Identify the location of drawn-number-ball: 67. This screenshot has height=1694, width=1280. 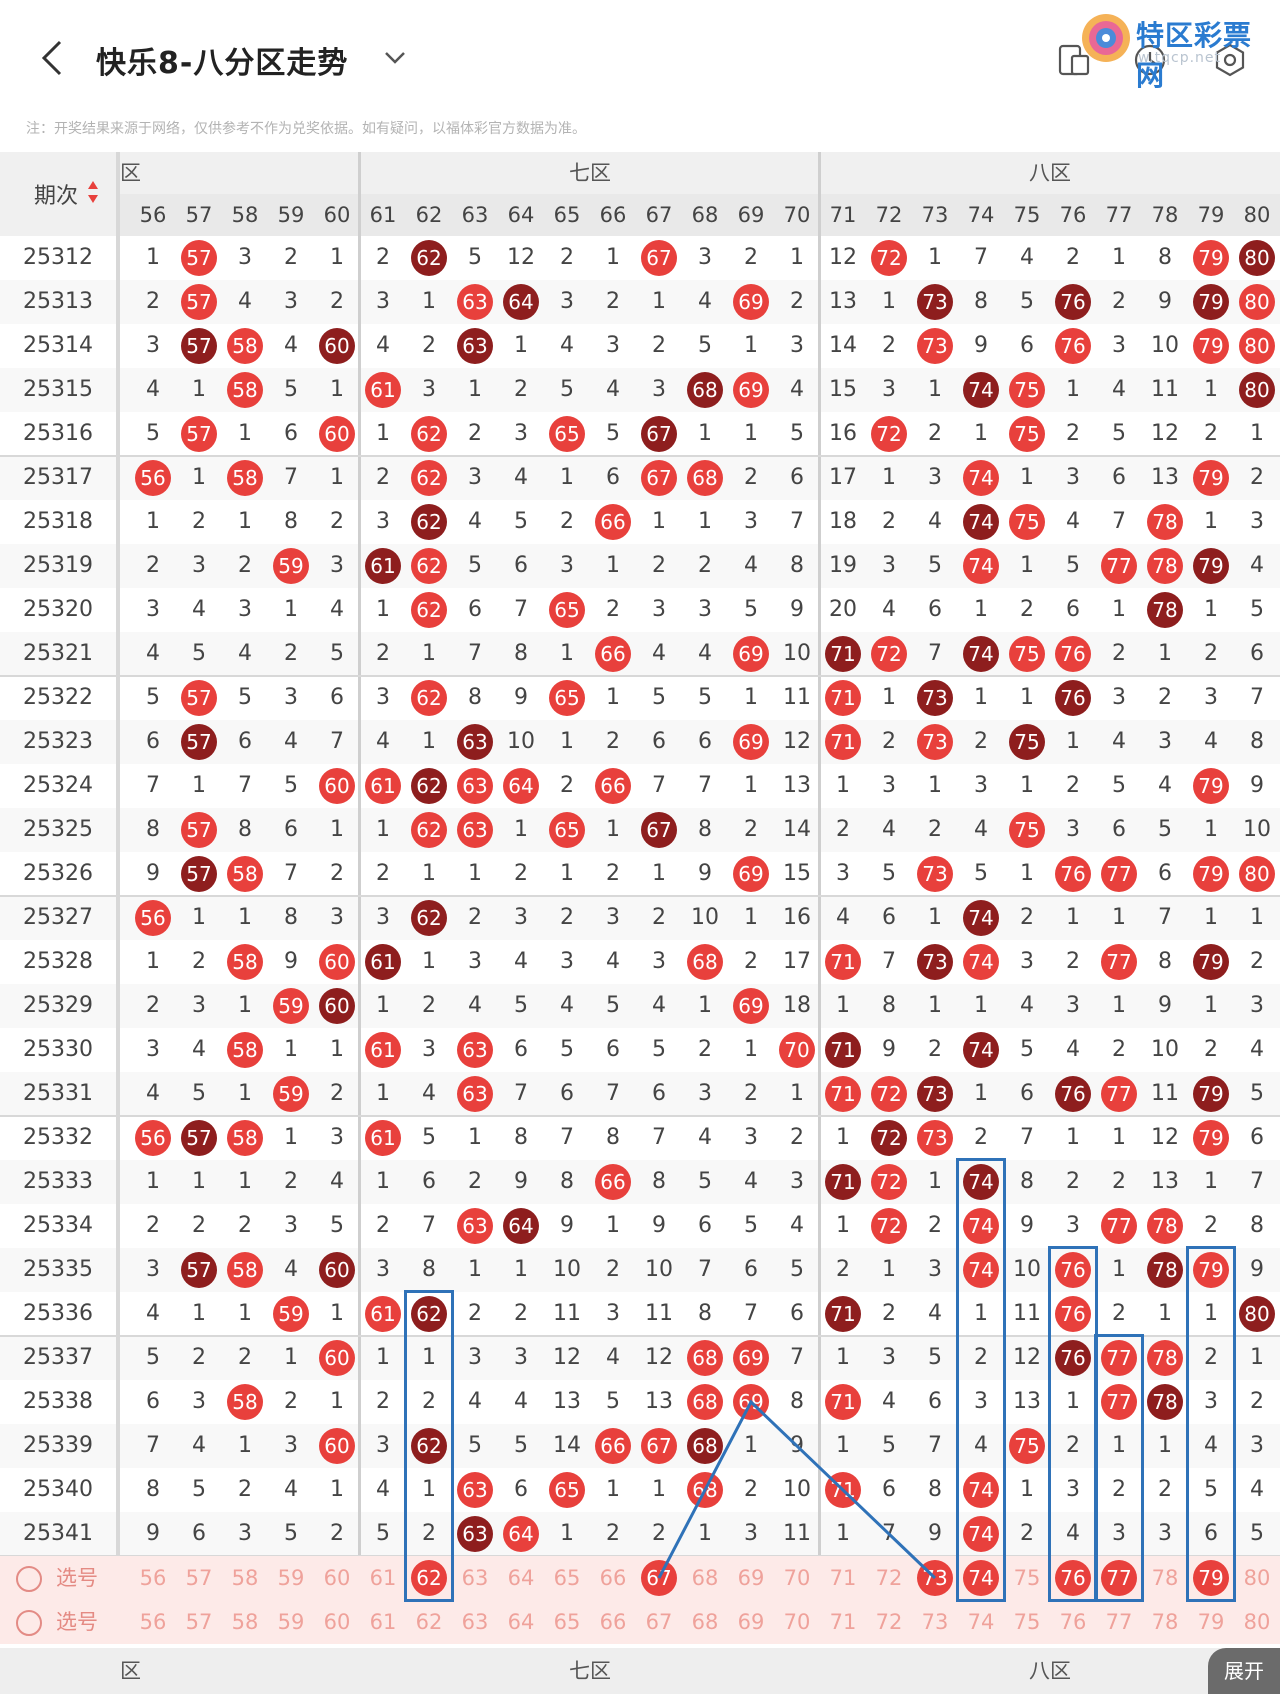
(659, 434).